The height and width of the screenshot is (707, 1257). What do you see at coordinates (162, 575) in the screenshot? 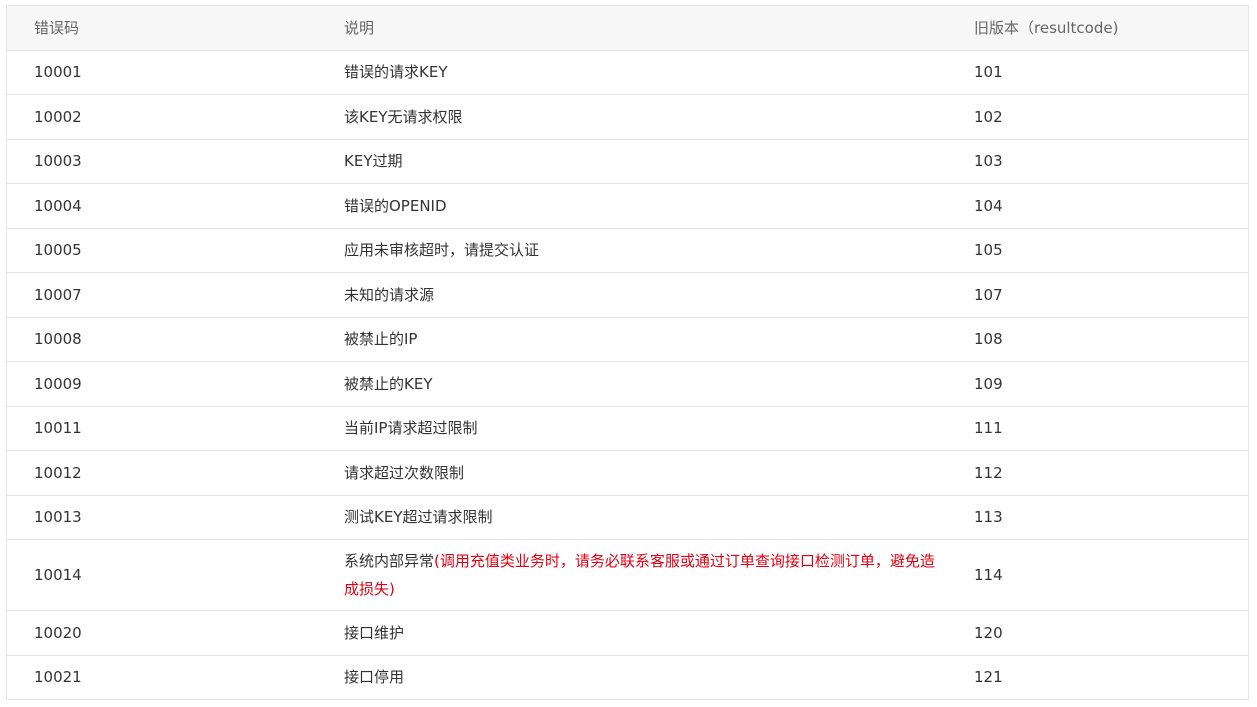
I see `cell-error-code: 10014` at bounding box center [162, 575].